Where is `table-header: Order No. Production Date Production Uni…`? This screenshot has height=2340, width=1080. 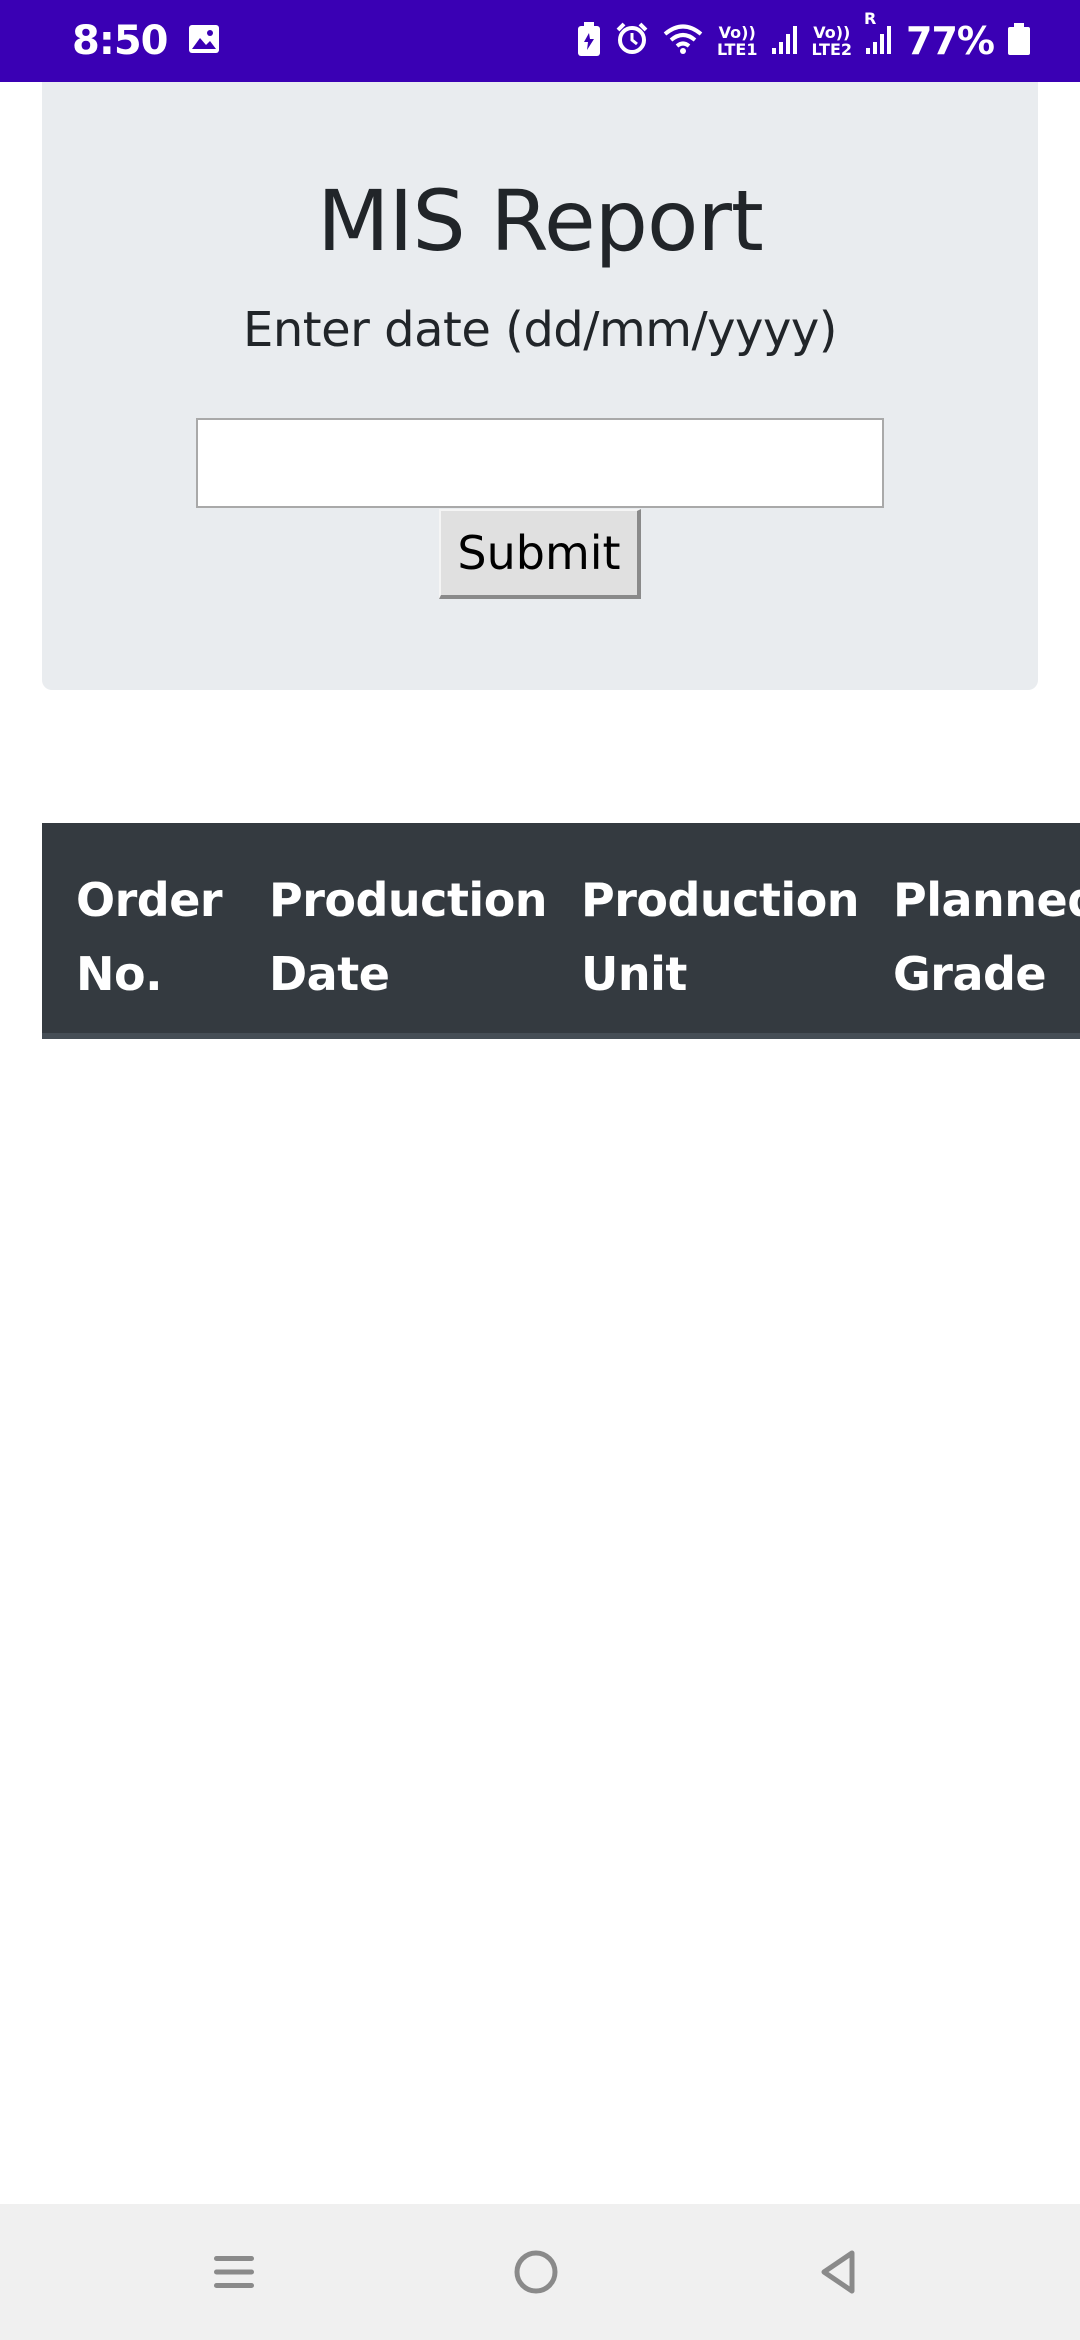 table-header: Order No. Production Date Production Uni… is located at coordinates (561, 931).